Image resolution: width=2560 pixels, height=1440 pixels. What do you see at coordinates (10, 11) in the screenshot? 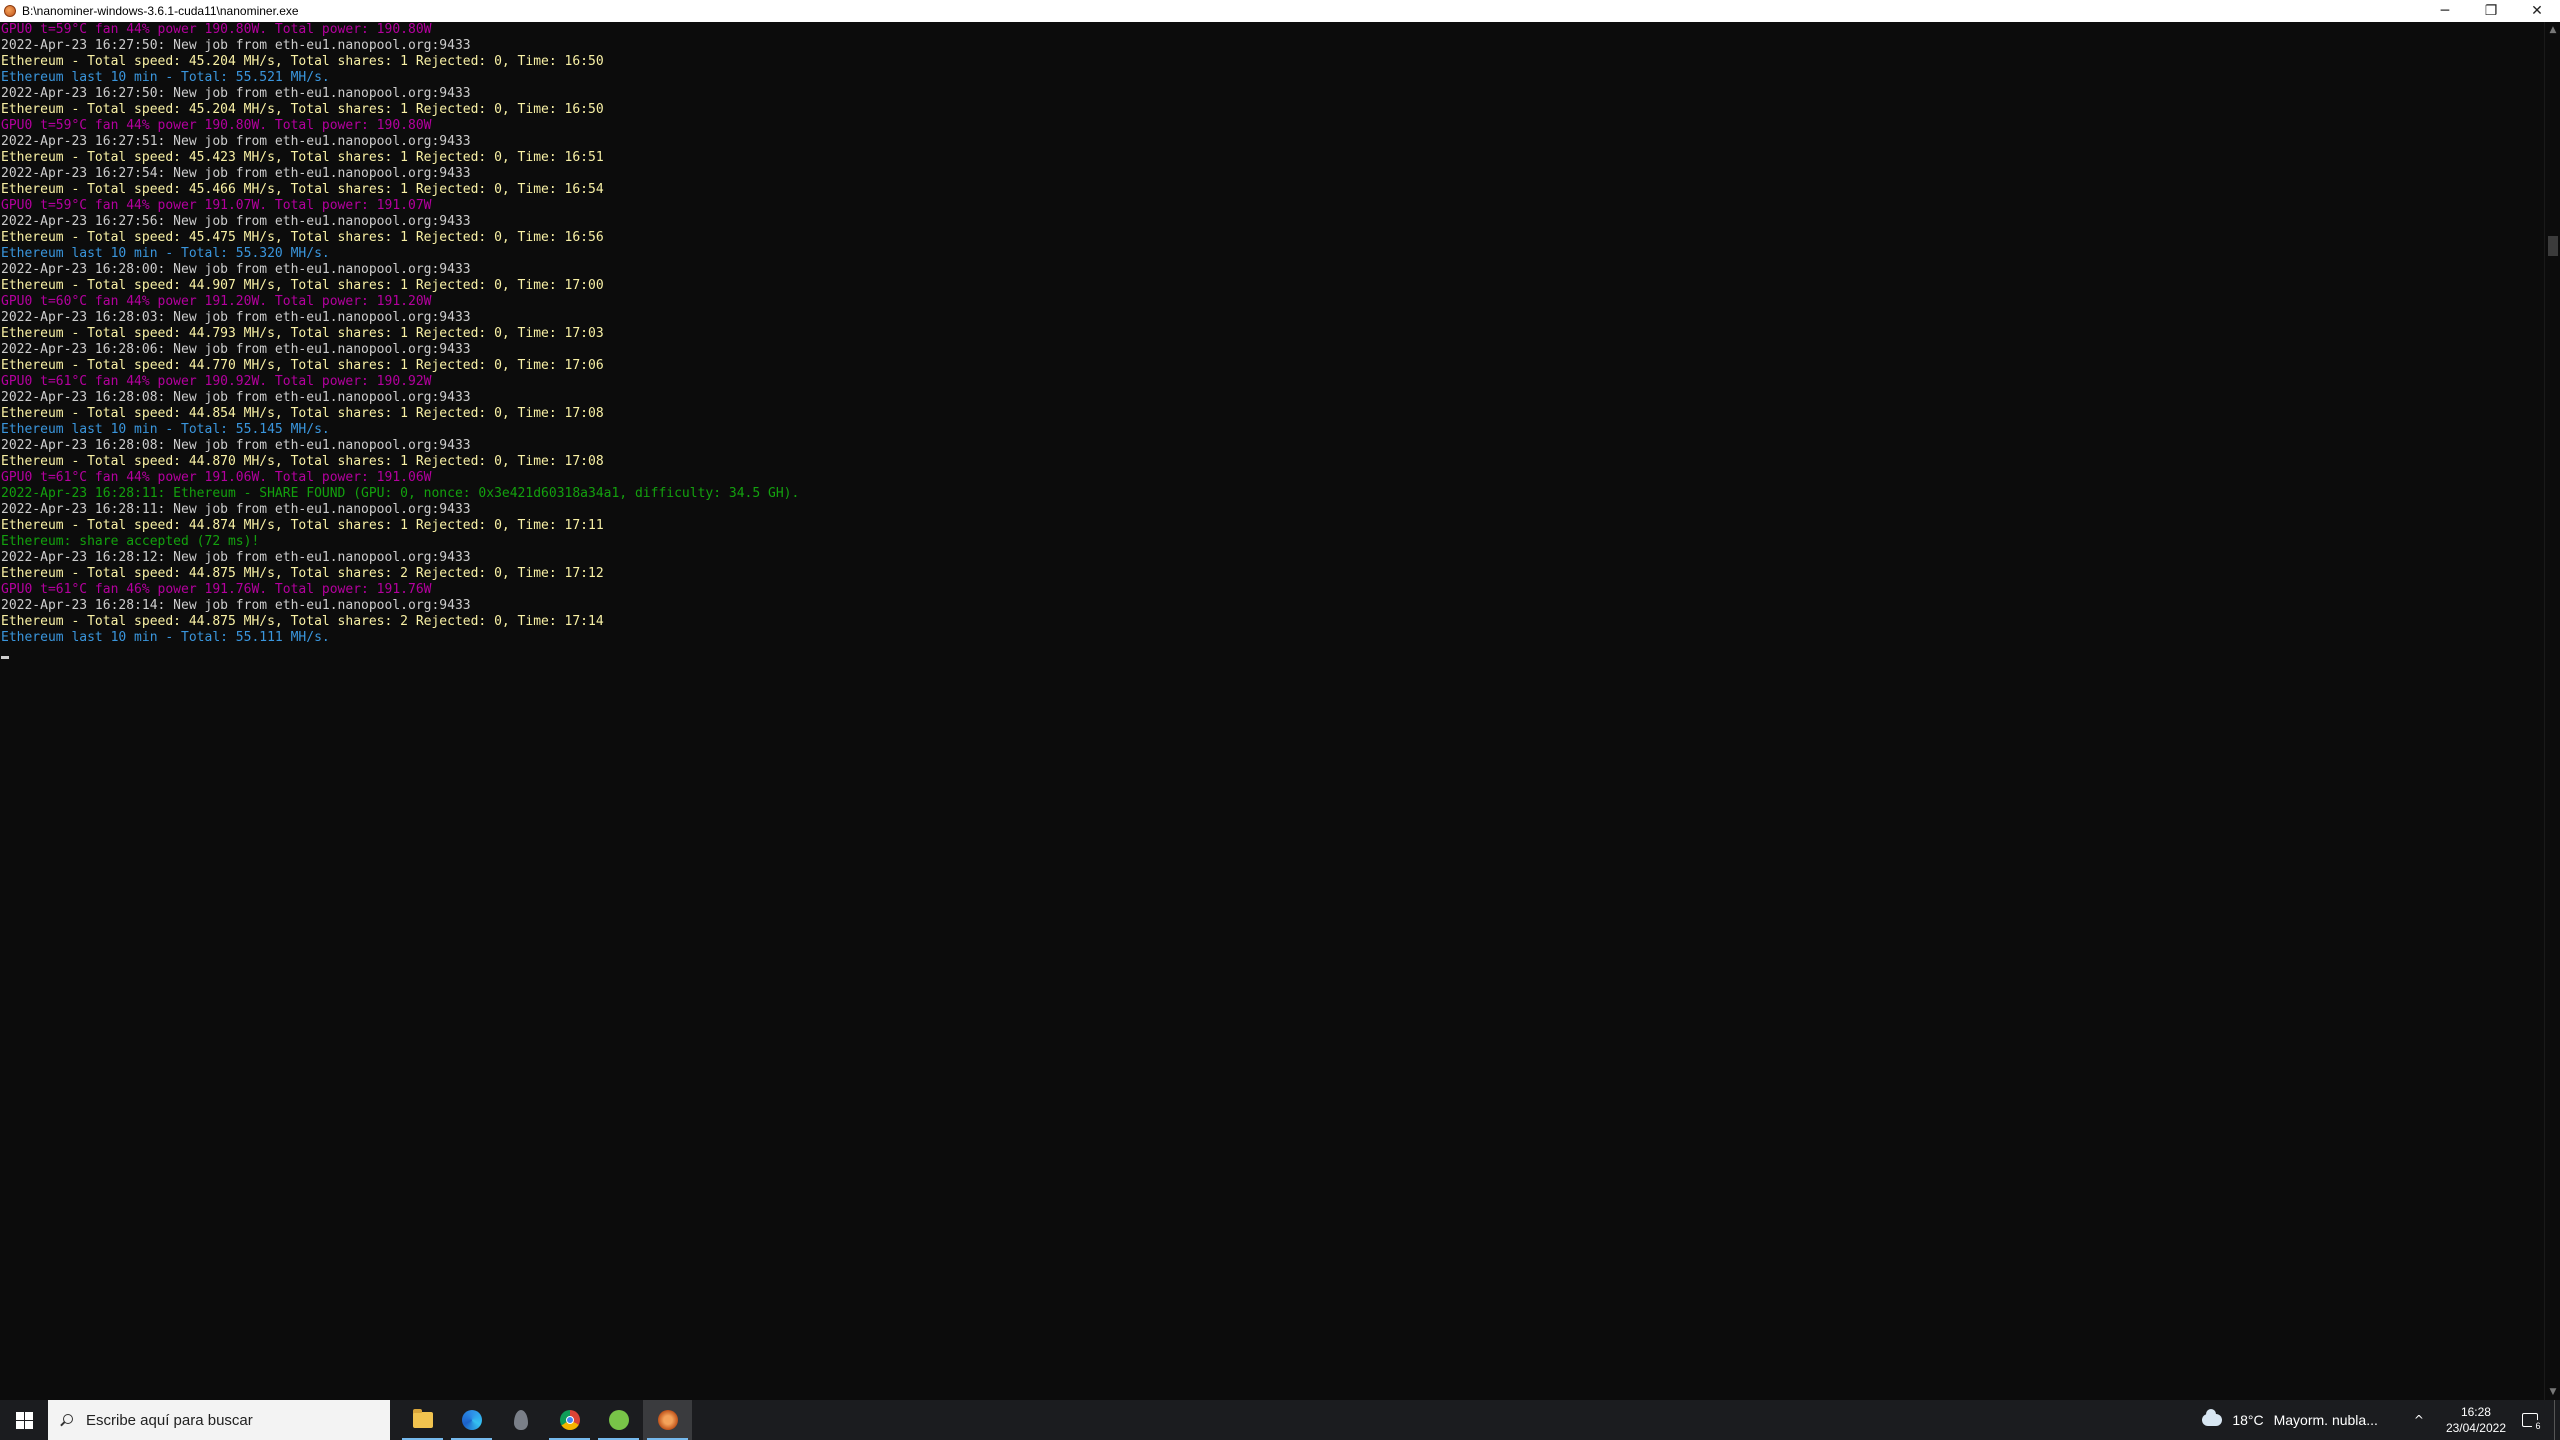
I see `nanominer-app-icon` at bounding box center [10, 11].